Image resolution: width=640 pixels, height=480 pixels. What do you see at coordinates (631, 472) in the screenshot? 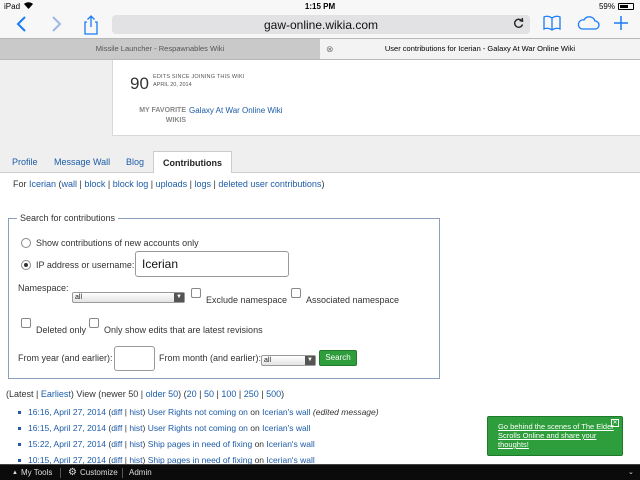
I see `collapse-toolbar-icon: ⌄` at bounding box center [631, 472].